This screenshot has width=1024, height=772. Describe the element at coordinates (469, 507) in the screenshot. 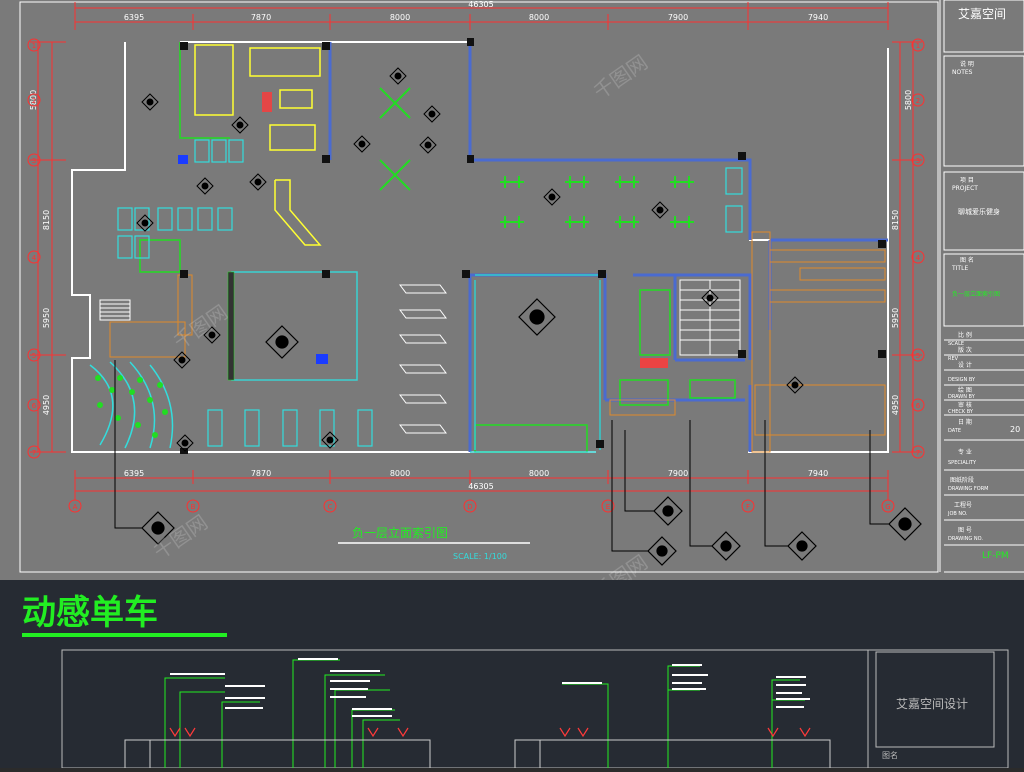

I see `axis-col-d: D` at that location.